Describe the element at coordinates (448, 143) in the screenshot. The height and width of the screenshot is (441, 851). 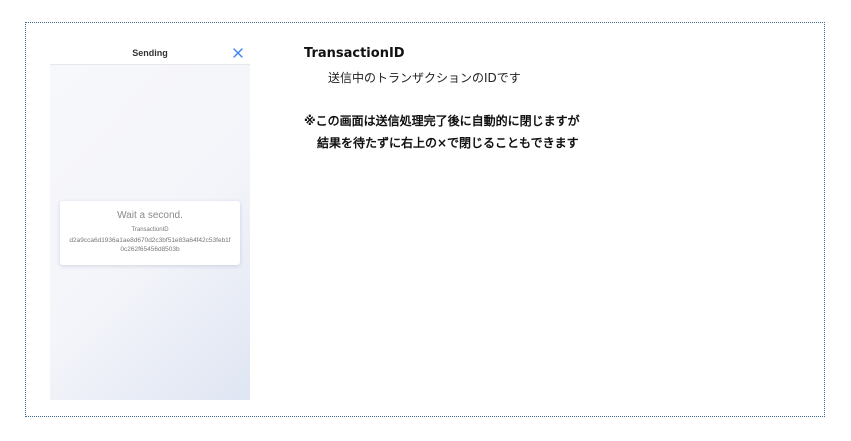
I see `note-line-2: 結果を待たずに右上の×で閉じることもできます` at that location.